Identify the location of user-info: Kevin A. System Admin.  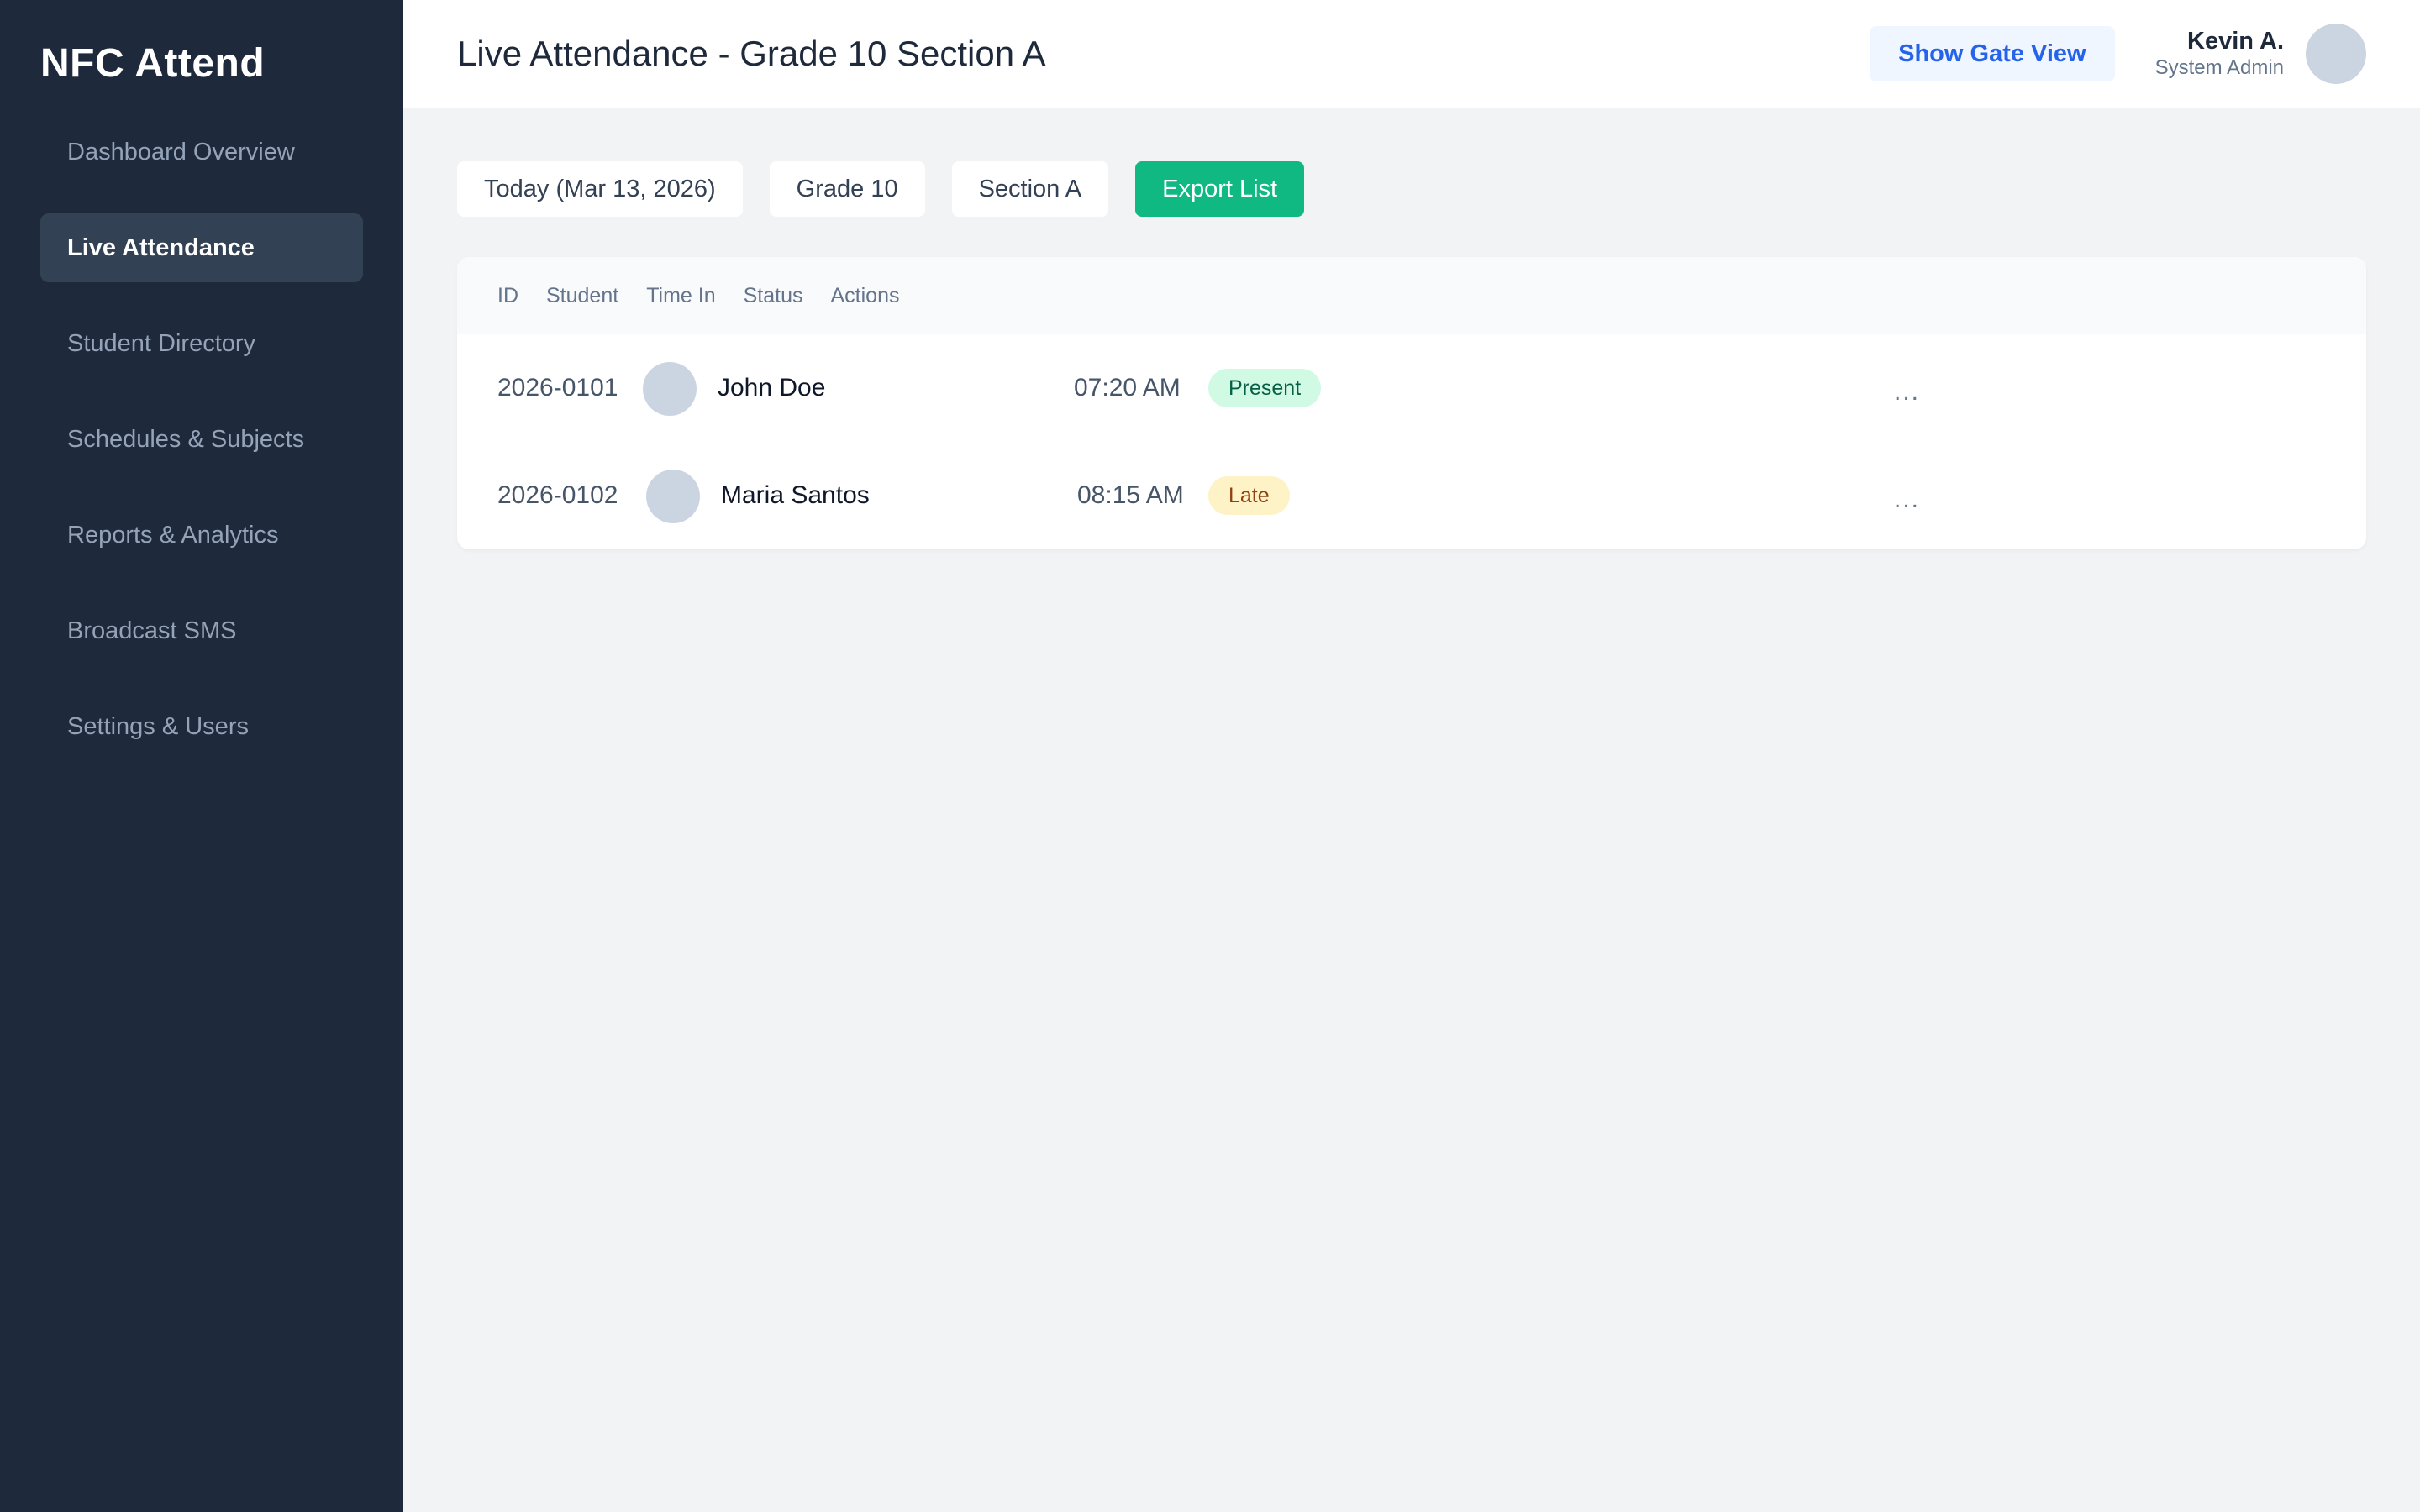
(2219, 54).